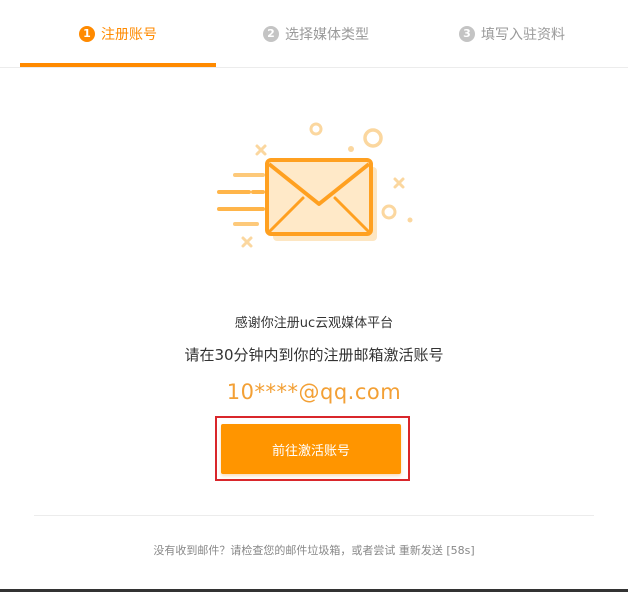 Image resolution: width=628 pixels, height=592 pixels. Describe the element at coordinates (523, 35) in the screenshot. I see `step-3-label: 填写入驻资料` at that location.